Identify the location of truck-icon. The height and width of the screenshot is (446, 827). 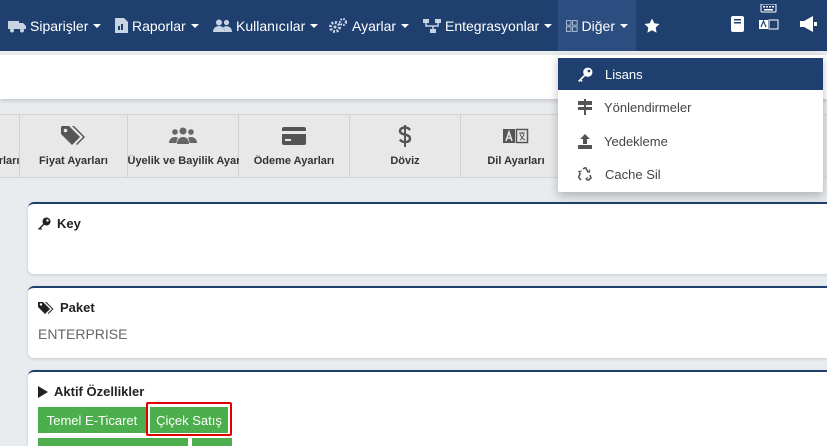
(17, 26).